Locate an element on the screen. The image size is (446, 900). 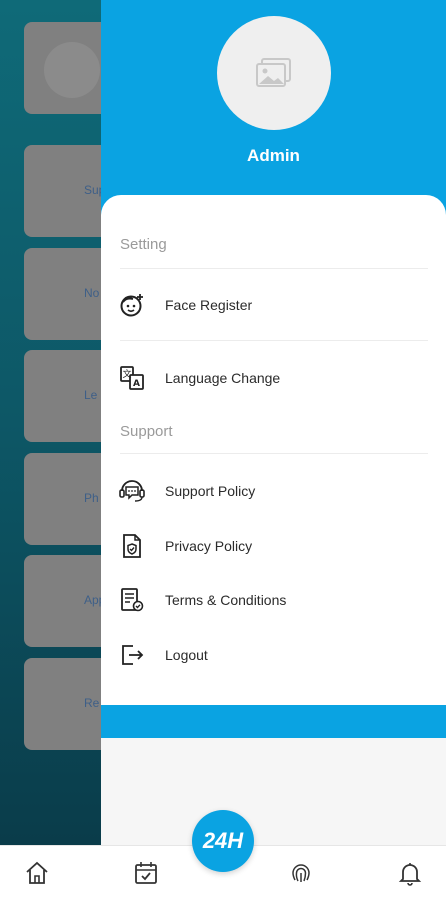
privacy-document-icon is located at coordinates (132, 546).